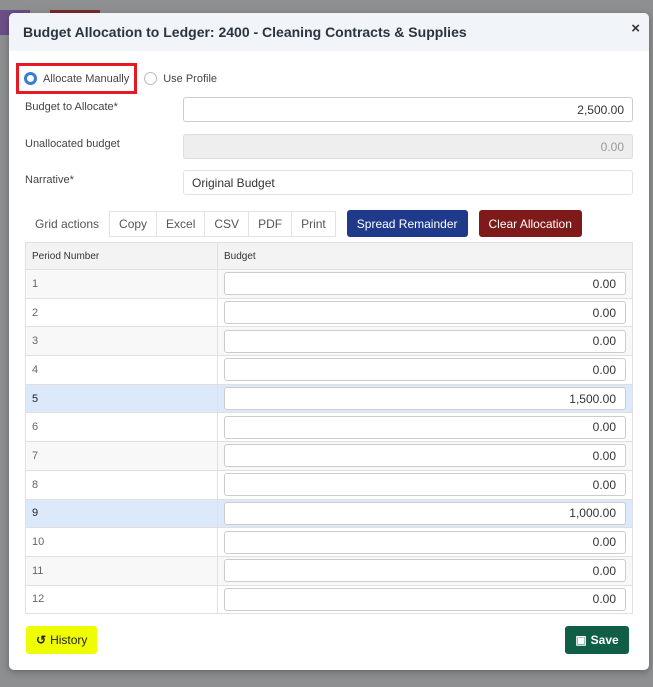  What do you see at coordinates (49, 180) in the screenshot?
I see `narrative-label: Narrative*` at bounding box center [49, 180].